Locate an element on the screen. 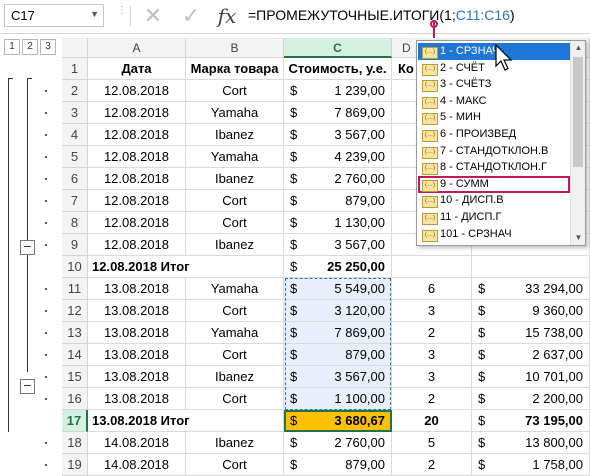 This screenshot has height=476, width=590. drag-handle-icon: ⋮ is located at coordinates (122, 15).